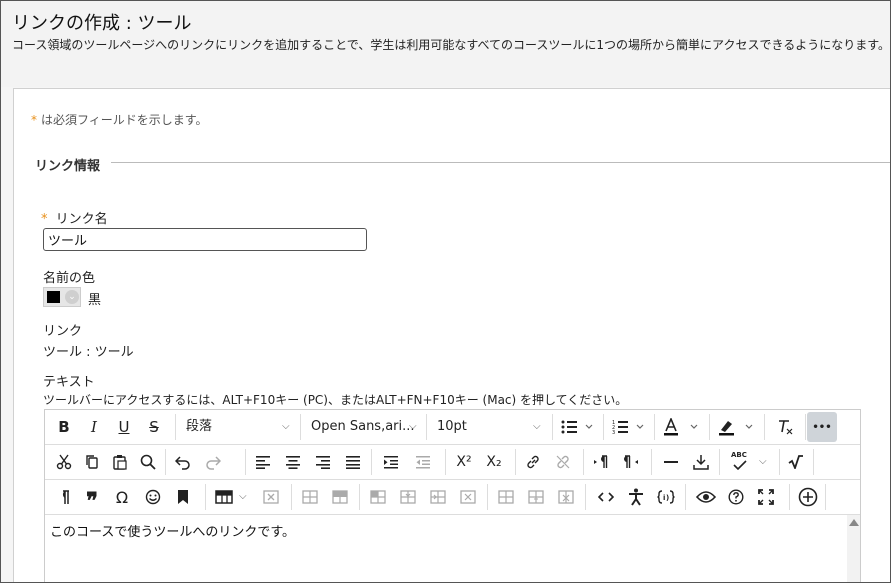 Image resolution: width=891 pixels, height=583 pixels. What do you see at coordinates (95, 300) in the screenshot?
I see `name-color-value: 黒` at bounding box center [95, 300].